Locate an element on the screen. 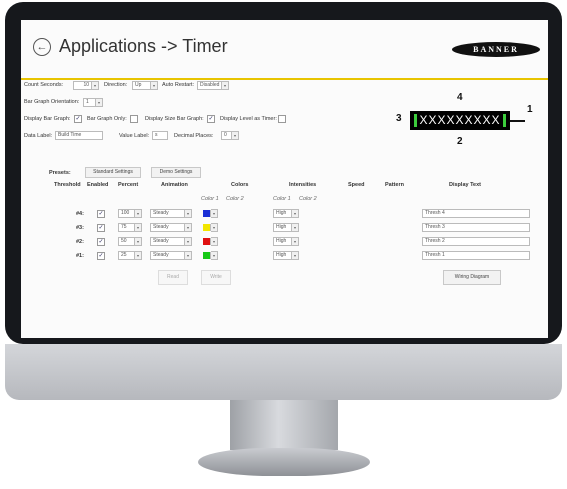 This screenshot has width=567, height=489. col-enabled: Enabled is located at coordinates (98, 185).